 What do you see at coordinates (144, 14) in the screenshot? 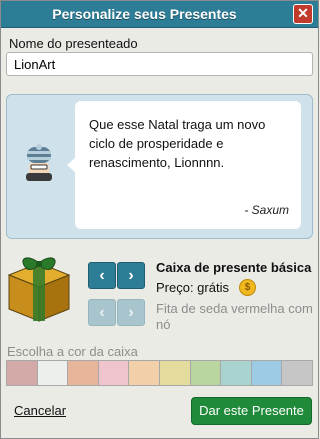
I see `window-title: Personalize seus Presentes` at bounding box center [144, 14].